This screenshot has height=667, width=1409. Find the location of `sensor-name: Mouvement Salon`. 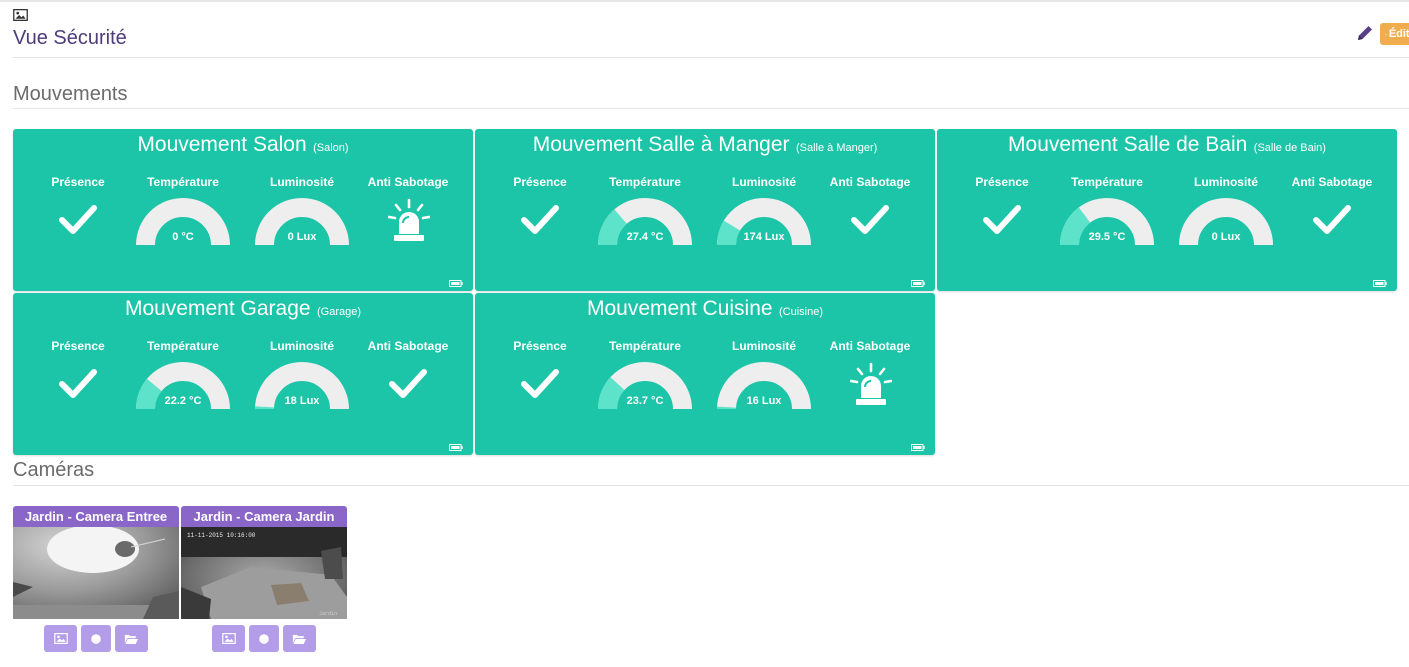

sensor-name: Mouvement Salon is located at coordinates (222, 144).